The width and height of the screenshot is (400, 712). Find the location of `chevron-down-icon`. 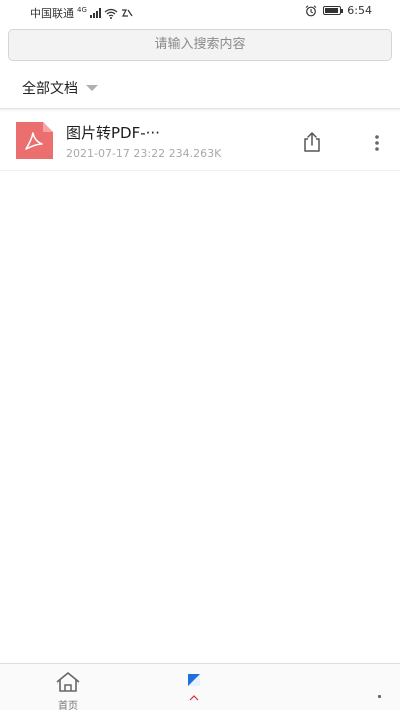

chevron-down-icon is located at coordinates (92, 88).